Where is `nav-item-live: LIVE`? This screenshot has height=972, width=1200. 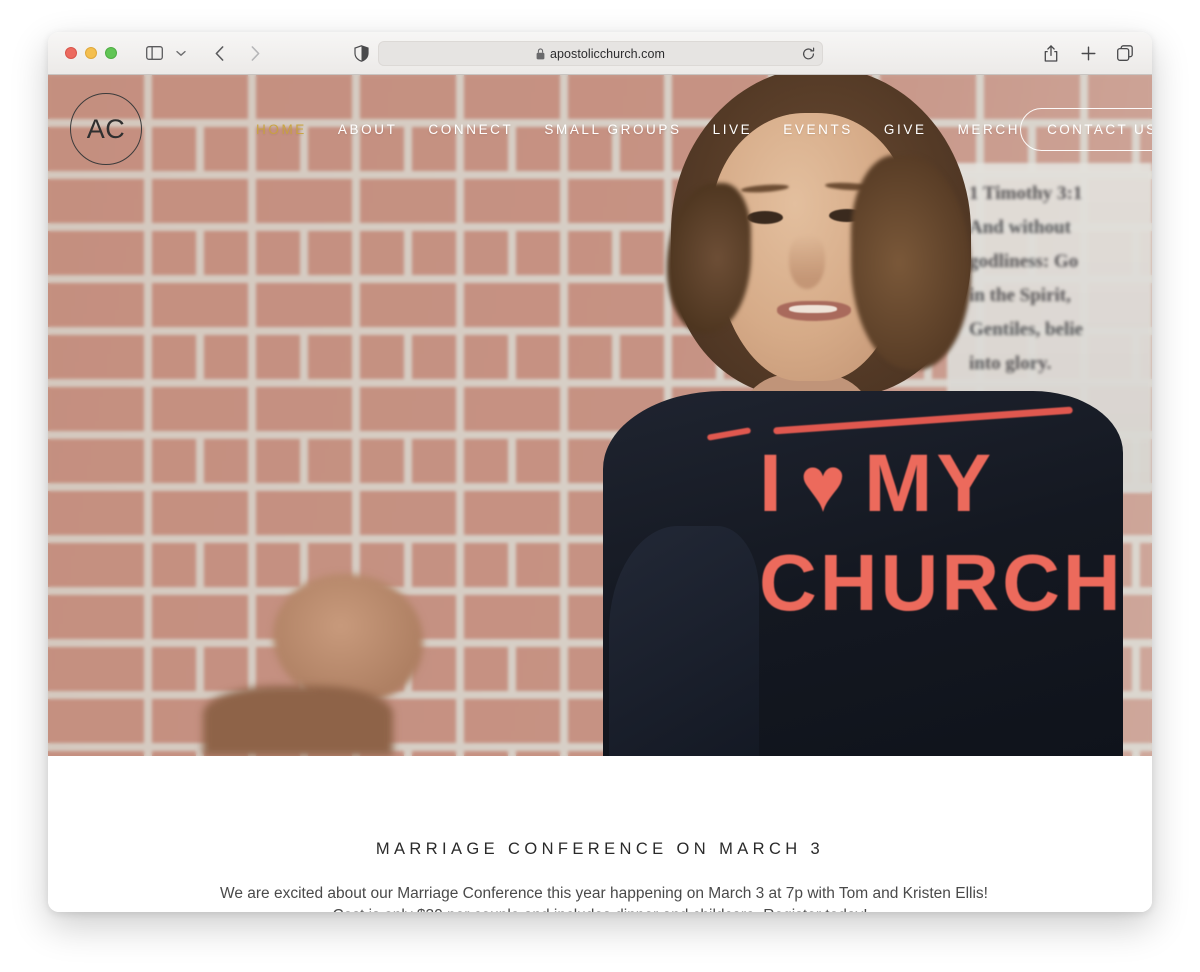
nav-item-live: LIVE is located at coordinates (733, 129).